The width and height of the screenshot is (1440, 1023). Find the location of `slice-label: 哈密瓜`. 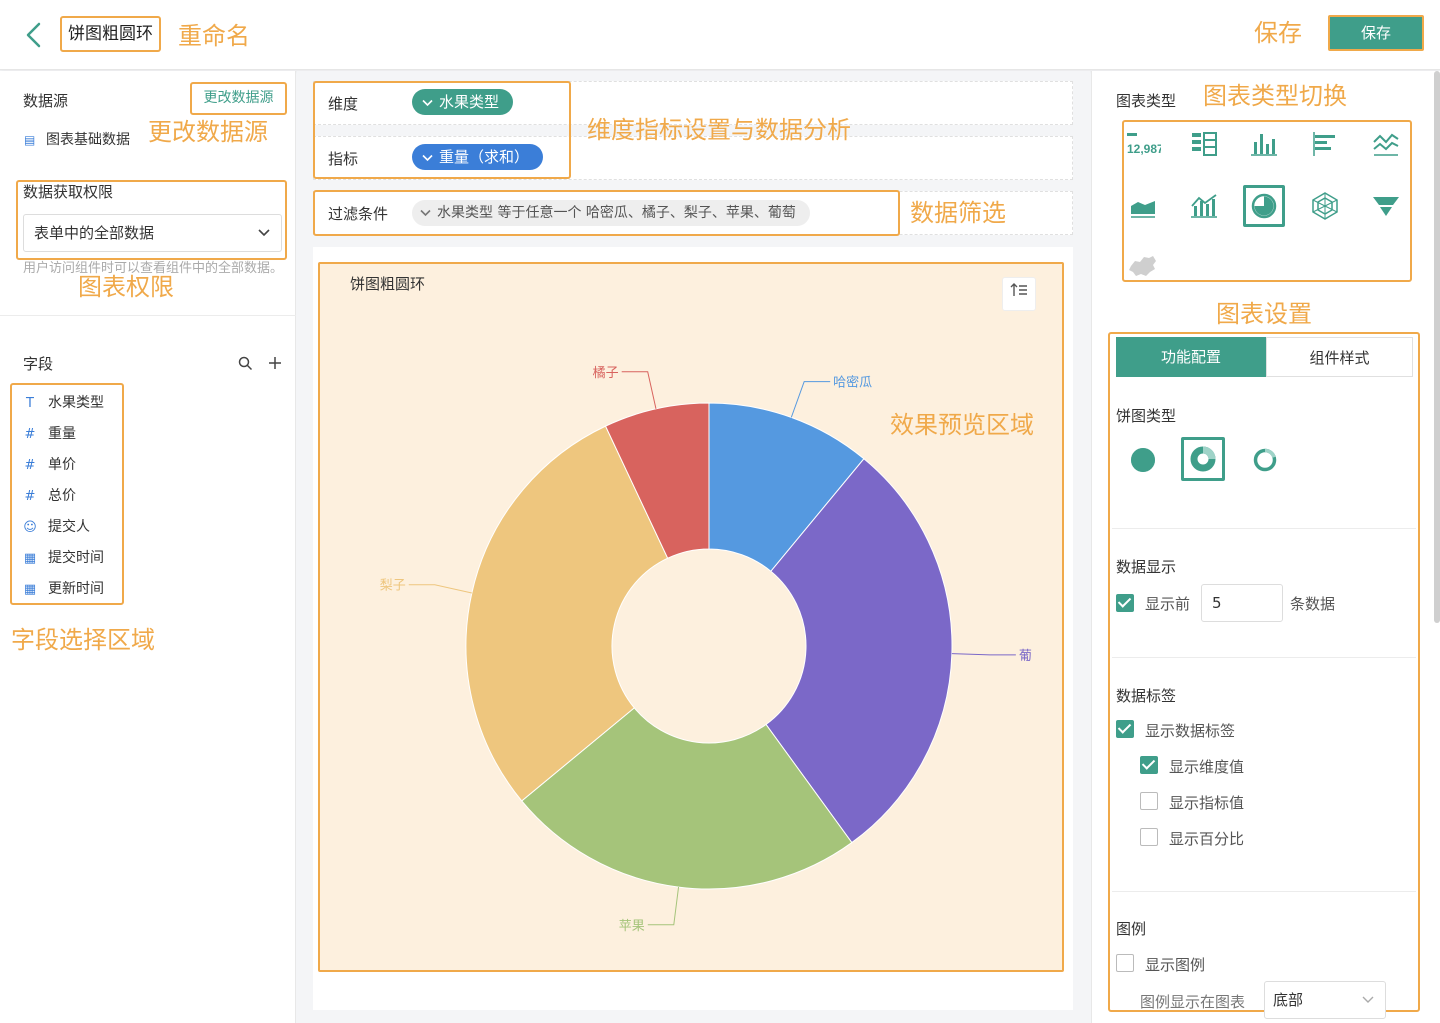

slice-label: 哈密瓜 is located at coordinates (852, 383).